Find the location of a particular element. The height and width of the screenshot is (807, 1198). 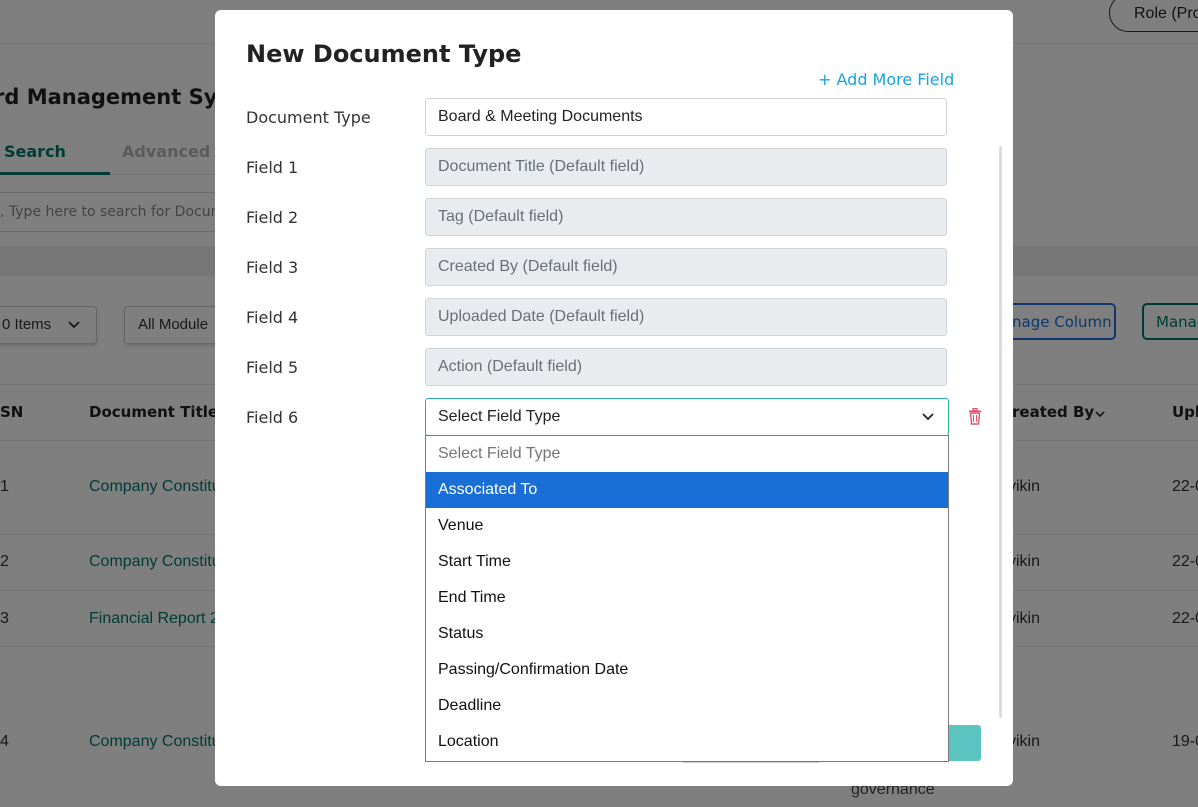

add-more-field-link: + Add More Field is located at coordinates (886, 79).